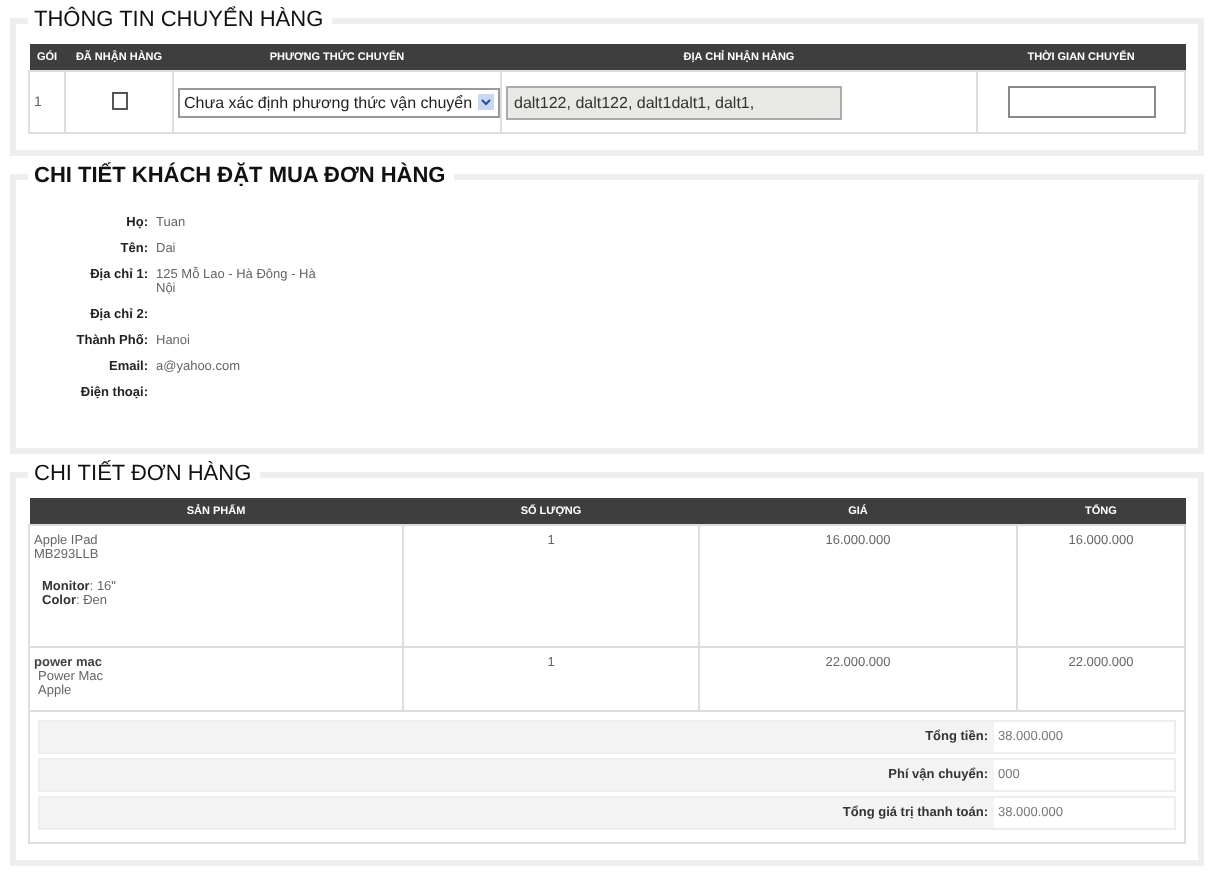  Describe the element at coordinates (240, 176) in the screenshot. I see `section-title: CHI TIẾT KHÁCH ĐẶT MUA ĐƠN HÀNG` at that location.